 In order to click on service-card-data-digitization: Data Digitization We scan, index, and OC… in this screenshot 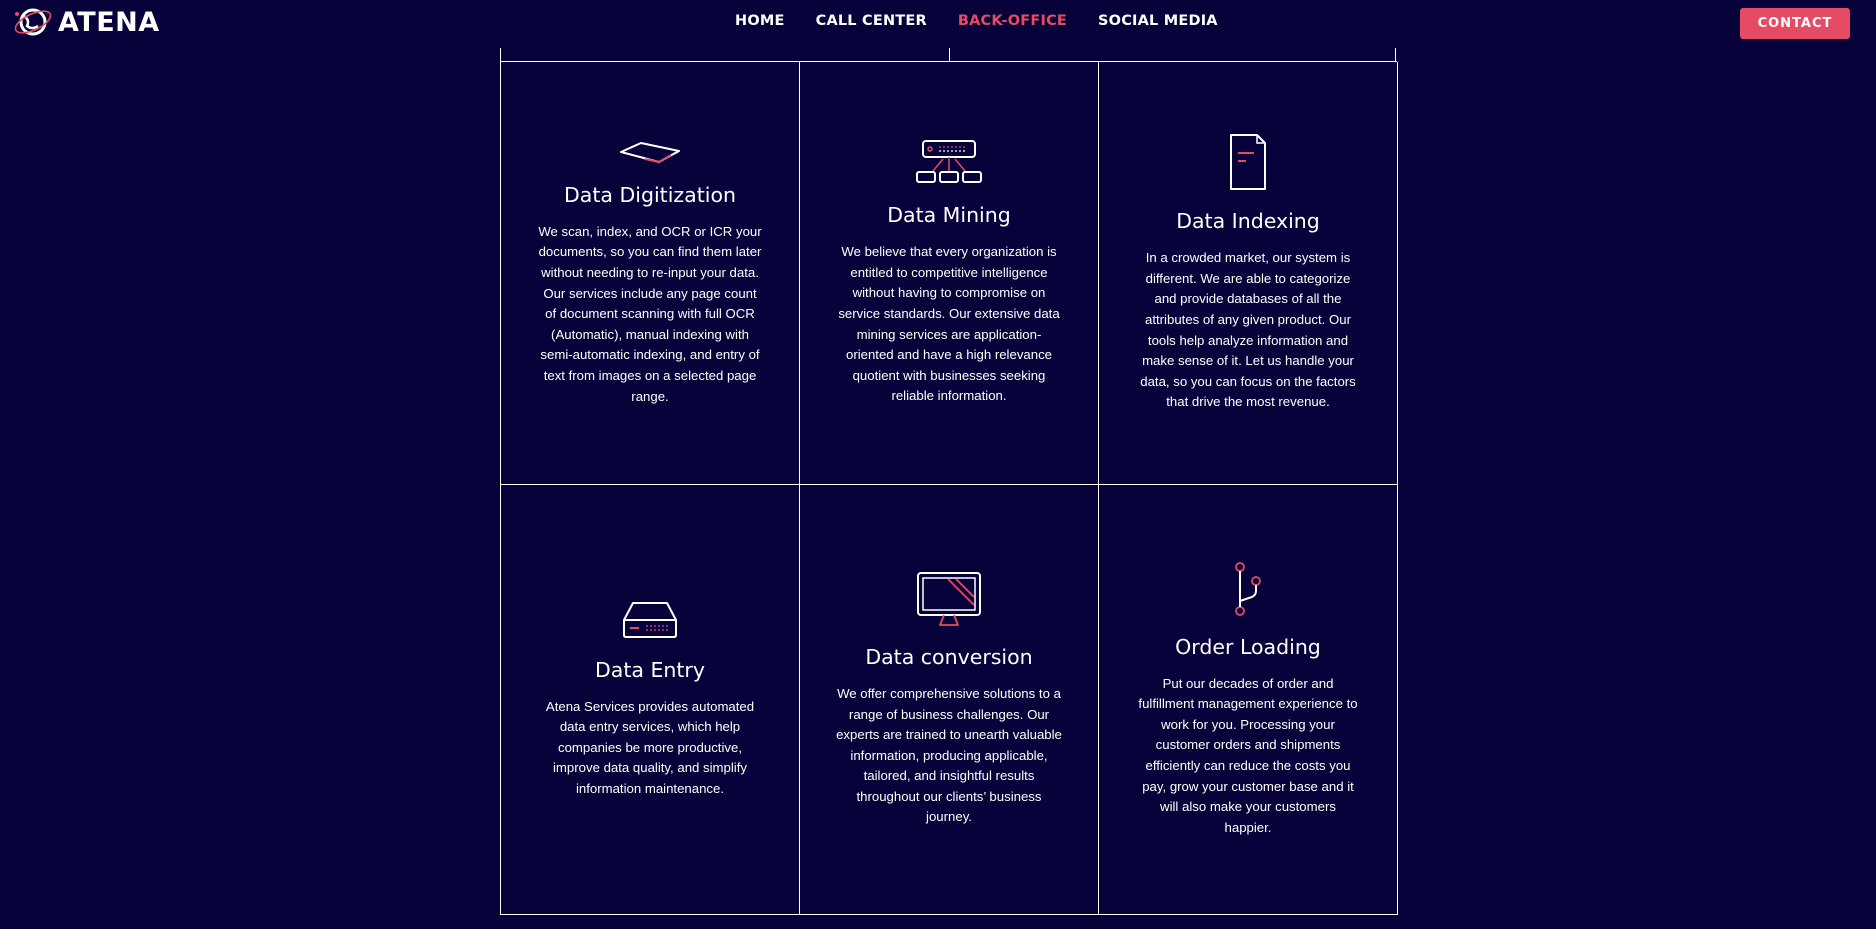, I will do `click(650, 273)`.